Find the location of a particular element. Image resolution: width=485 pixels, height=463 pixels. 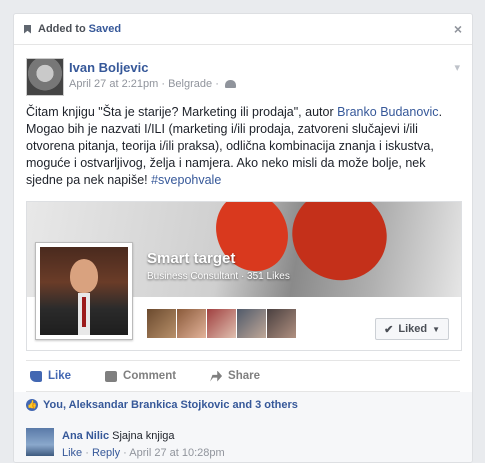

page-title: Smart target is located at coordinates (191, 258).